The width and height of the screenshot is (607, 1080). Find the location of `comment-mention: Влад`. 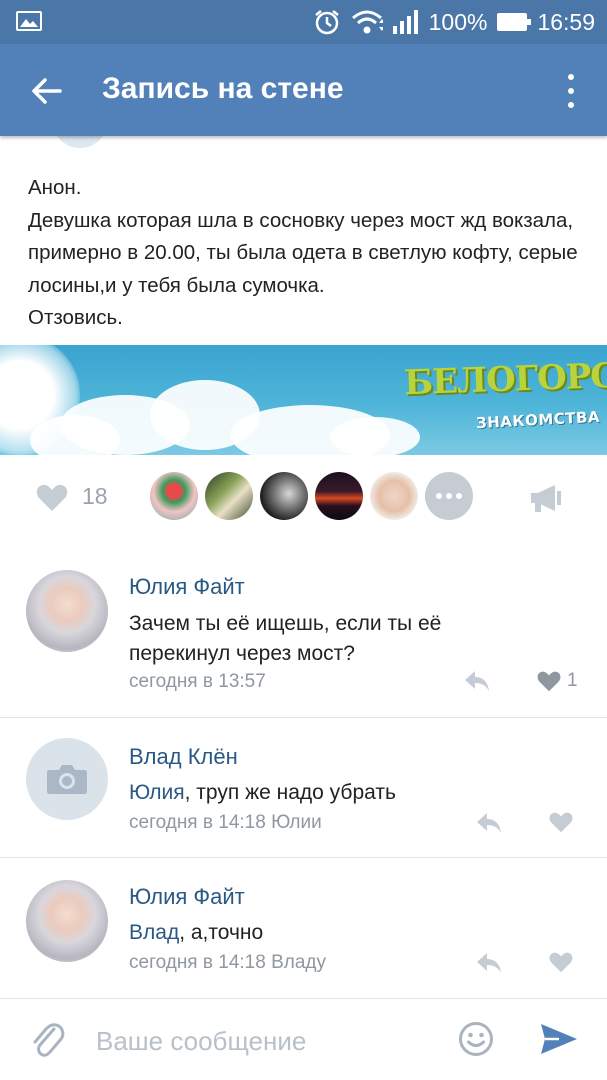

comment-mention: Влад is located at coordinates (154, 932).